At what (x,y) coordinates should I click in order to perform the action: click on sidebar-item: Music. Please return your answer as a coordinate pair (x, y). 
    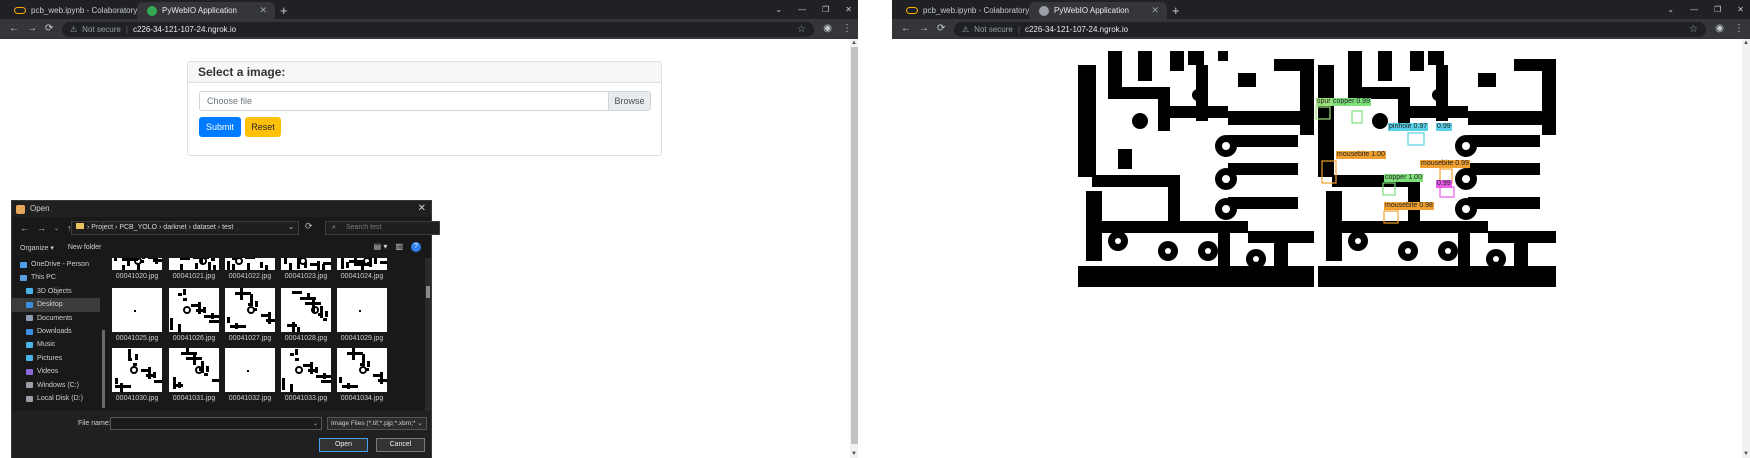
    Looking at the image, I should click on (56, 344).